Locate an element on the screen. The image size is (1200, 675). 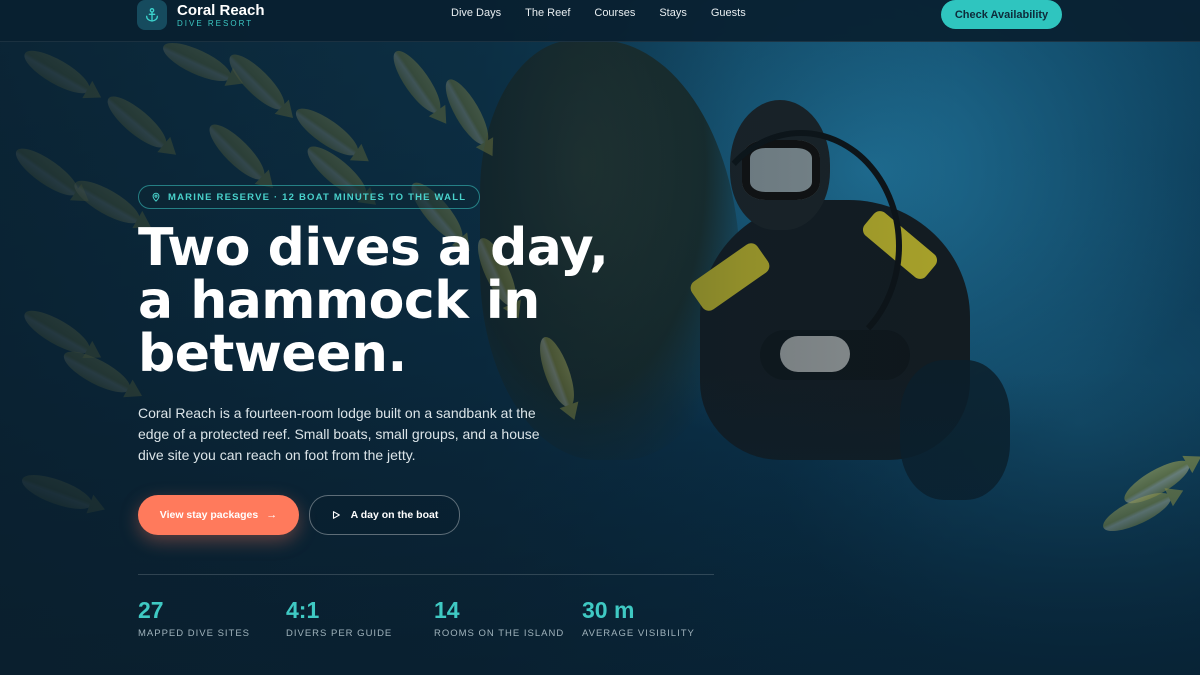
headline-line: Two dives a day, is located at coordinates (373, 248).